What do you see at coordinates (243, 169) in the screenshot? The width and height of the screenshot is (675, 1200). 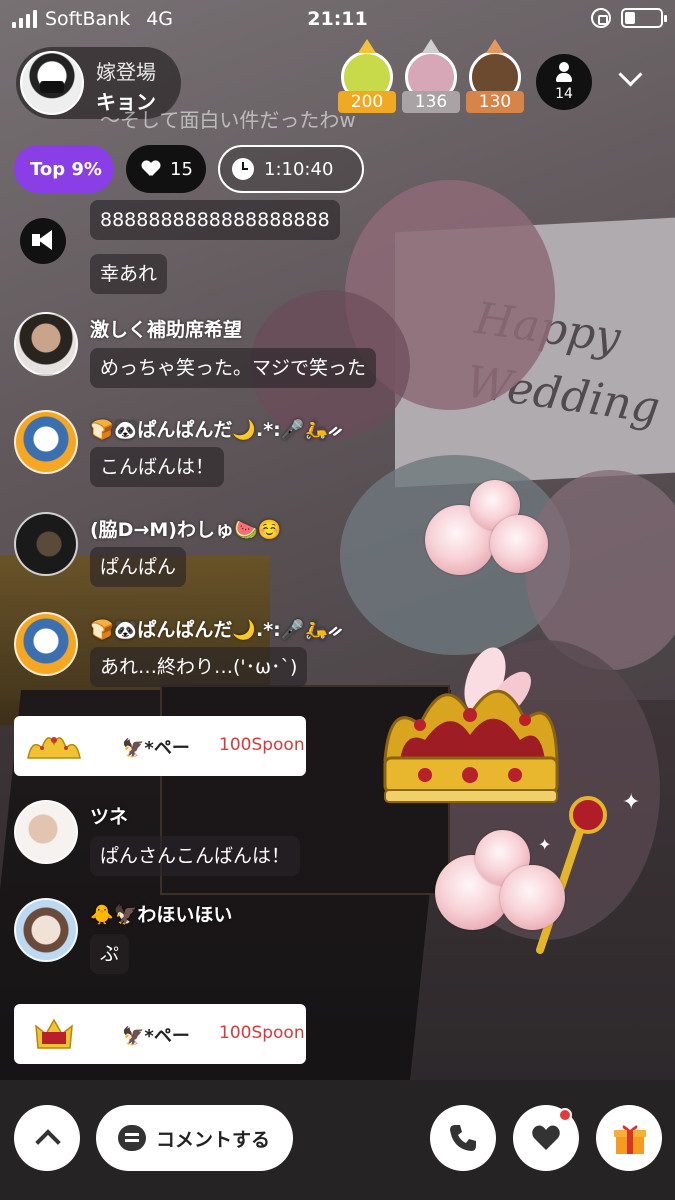 I see `clock-icon` at bounding box center [243, 169].